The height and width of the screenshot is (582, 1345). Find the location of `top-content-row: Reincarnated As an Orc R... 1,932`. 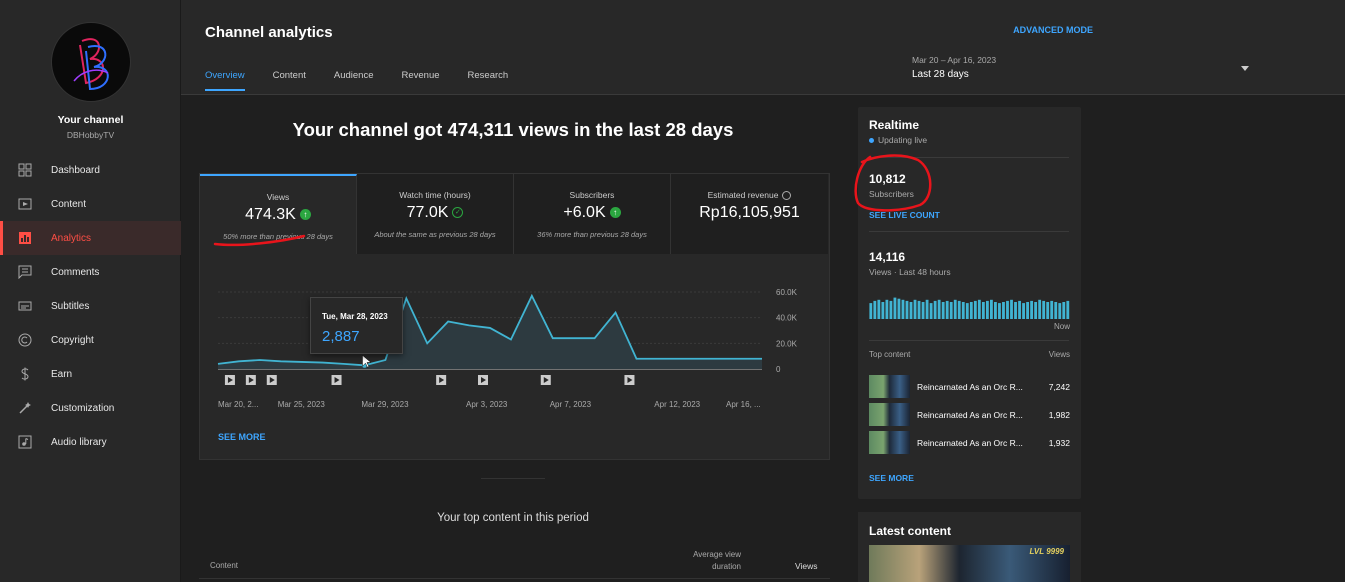

top-content-row: Reincarnated As an Orc R... 1,932 is located at coordinates (969, 443).